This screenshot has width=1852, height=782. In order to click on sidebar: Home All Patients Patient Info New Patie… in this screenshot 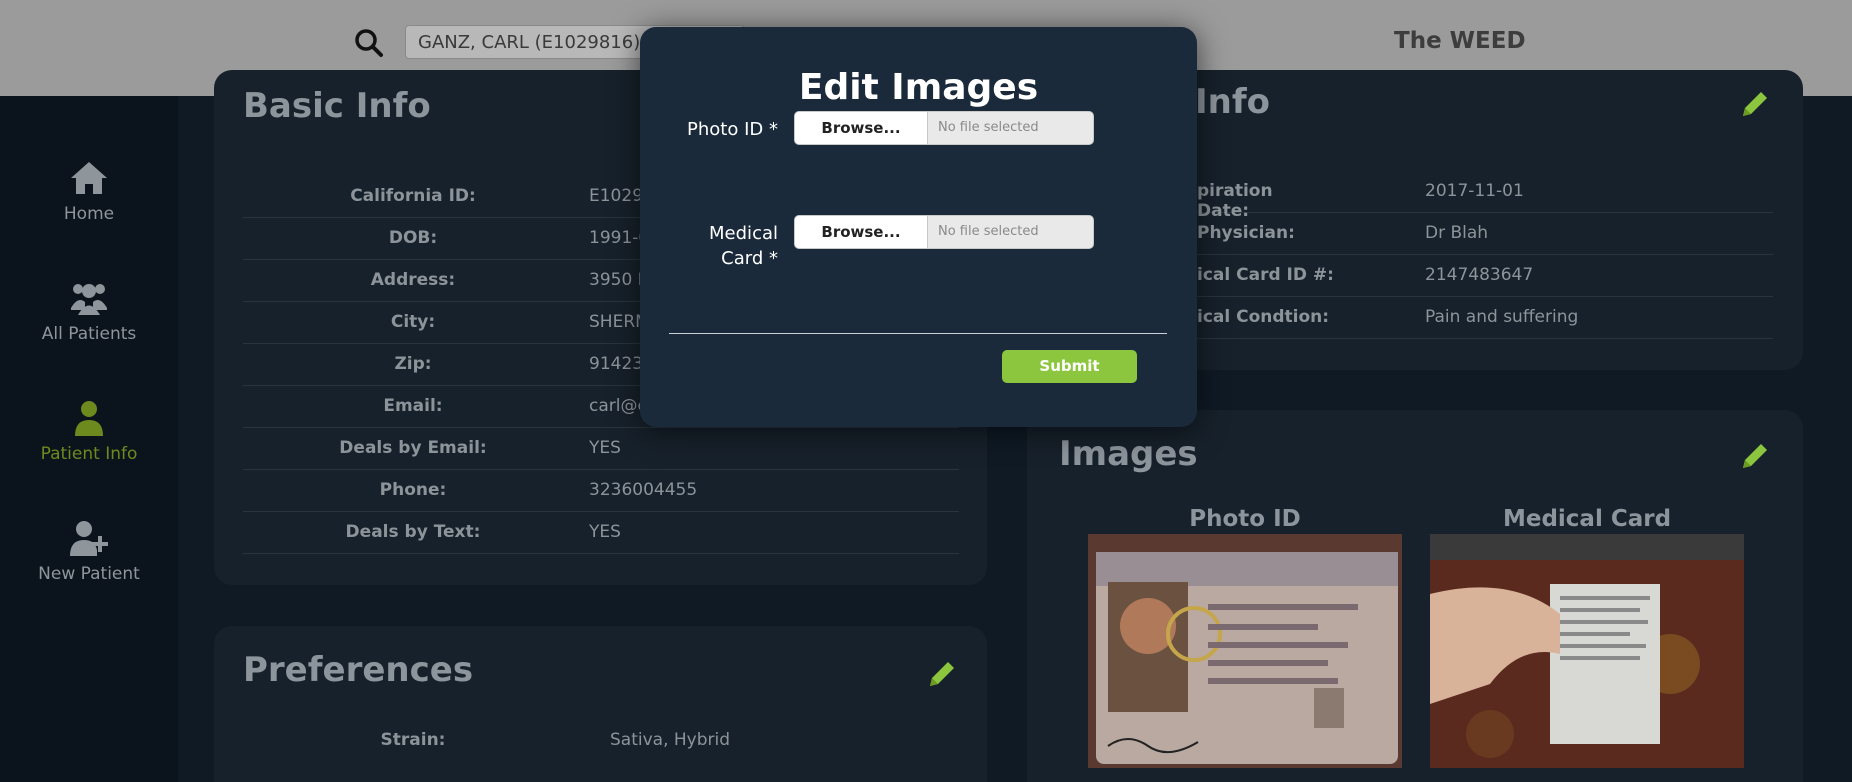, I will do `click(89, 439)`.